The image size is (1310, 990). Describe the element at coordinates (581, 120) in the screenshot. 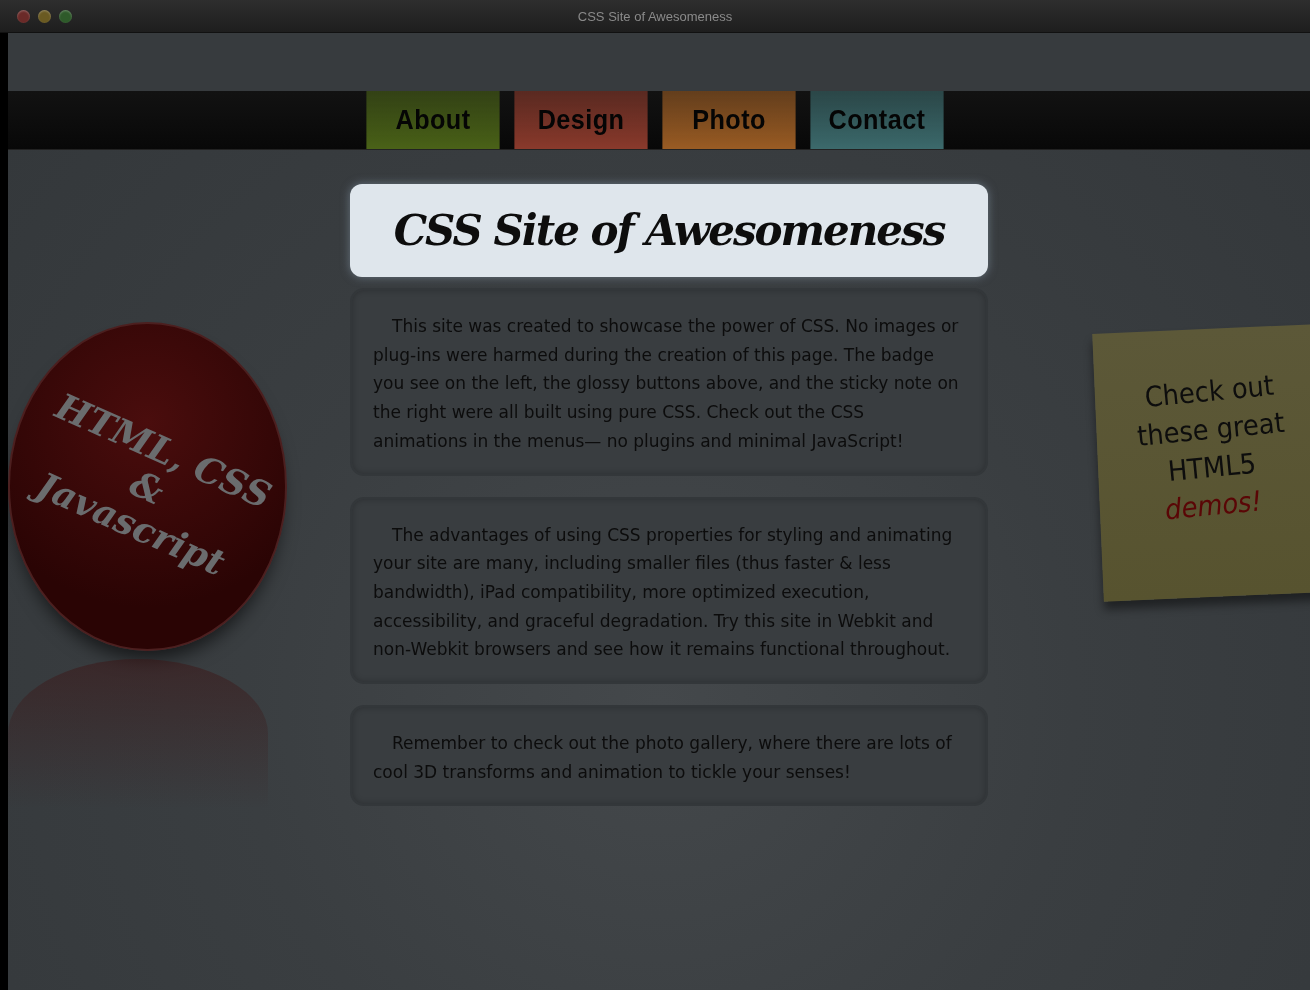

I see `nav-tab: Design` at that location.